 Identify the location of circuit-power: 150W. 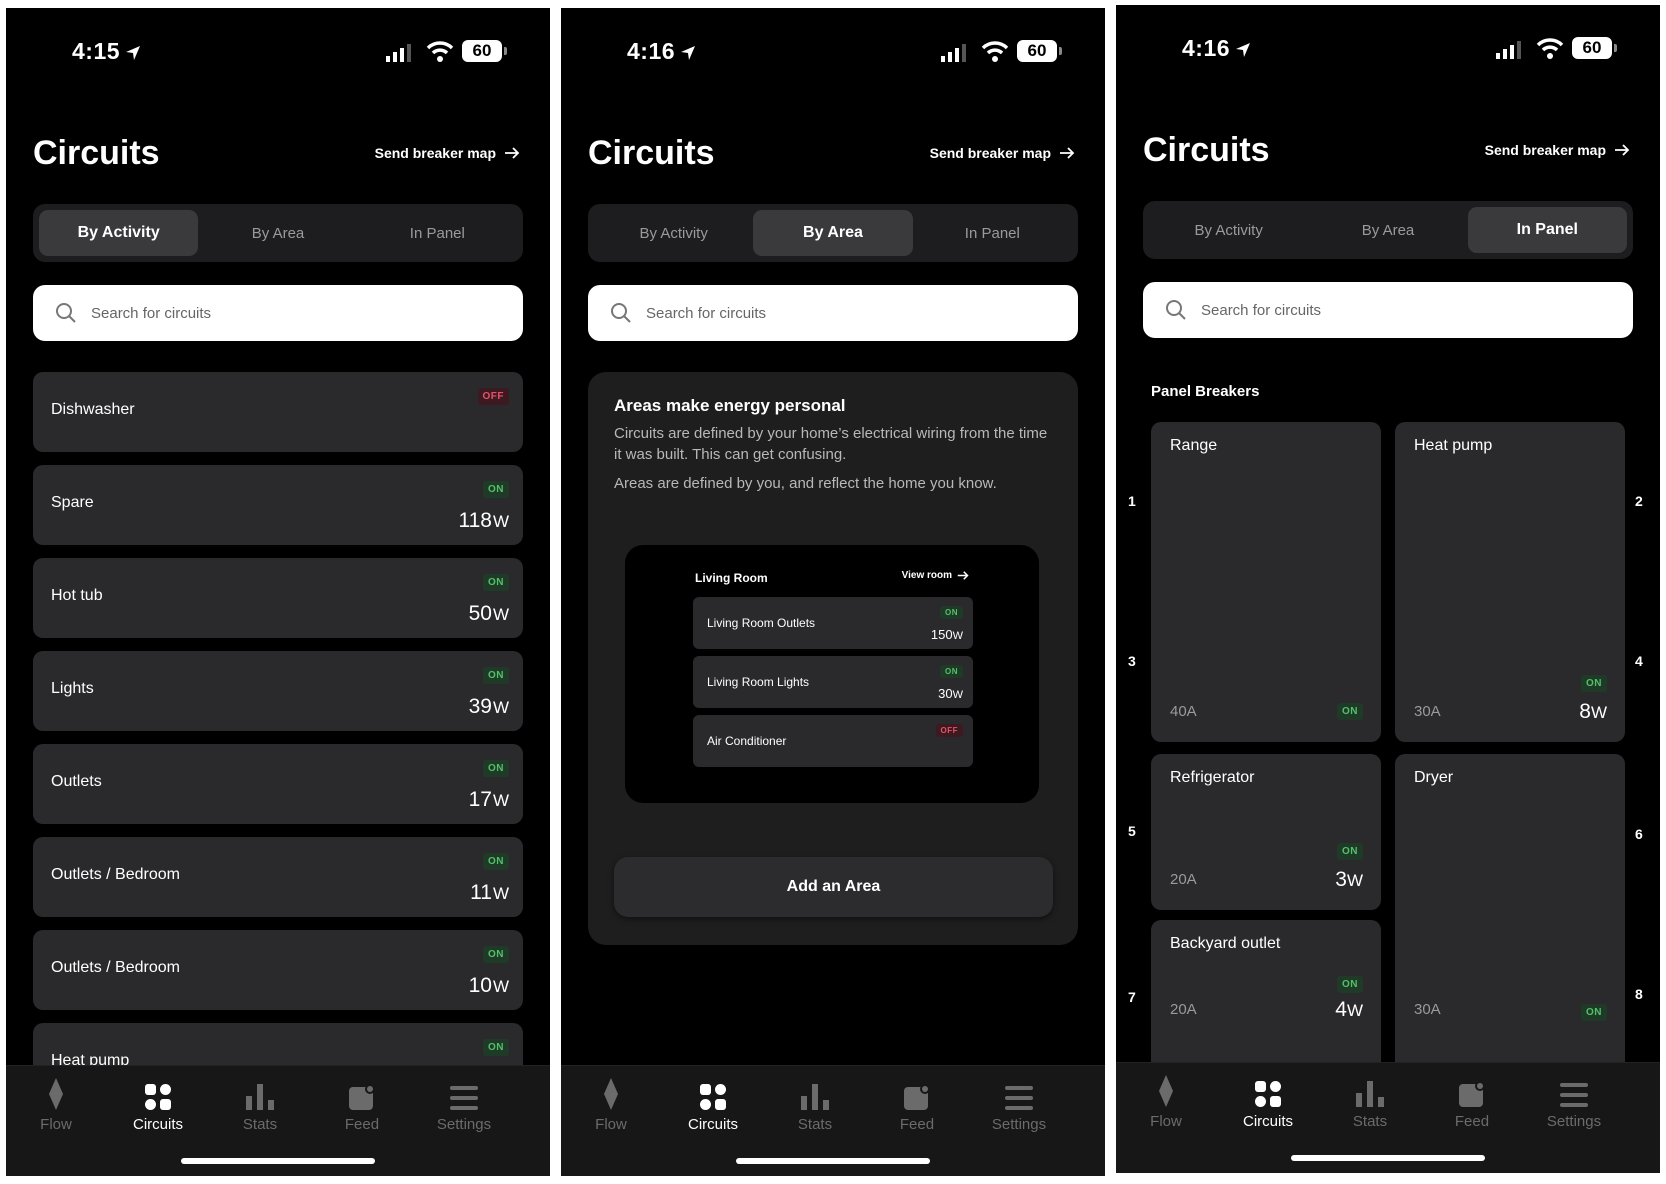
(946, 634).